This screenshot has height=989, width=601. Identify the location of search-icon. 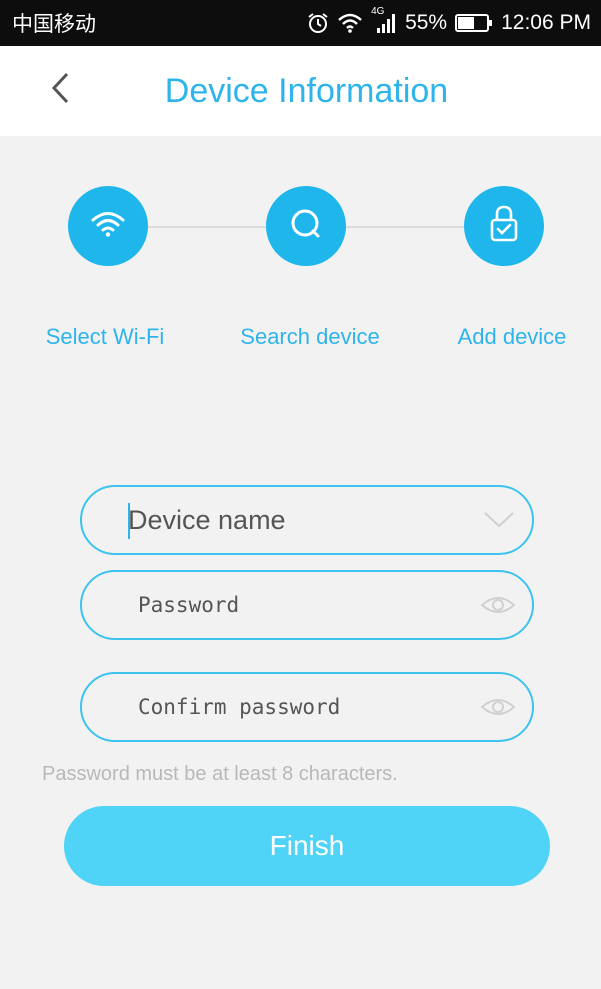
(306, 226).